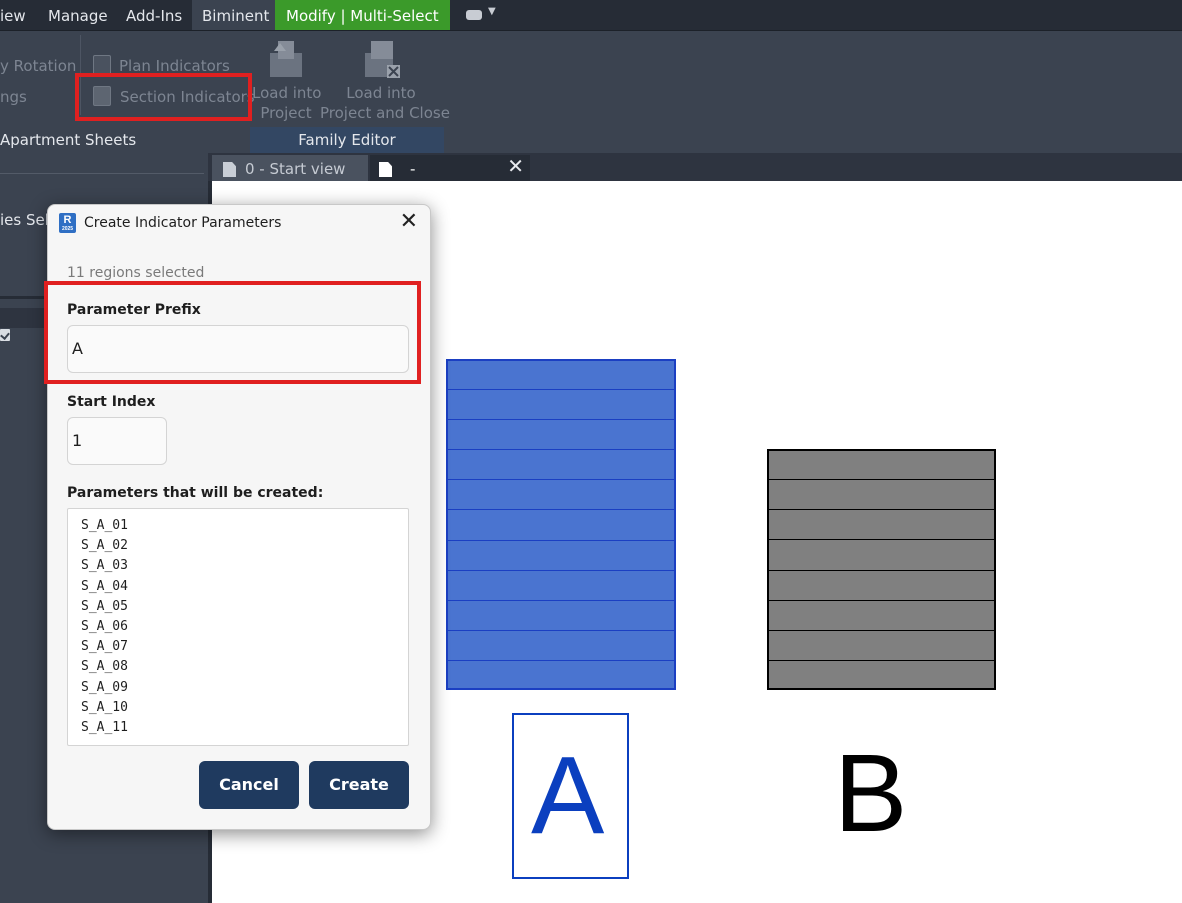 The height and width of the screenshot is (903, 1182). I want to click on start-index-input: 1, so click(117, 441).